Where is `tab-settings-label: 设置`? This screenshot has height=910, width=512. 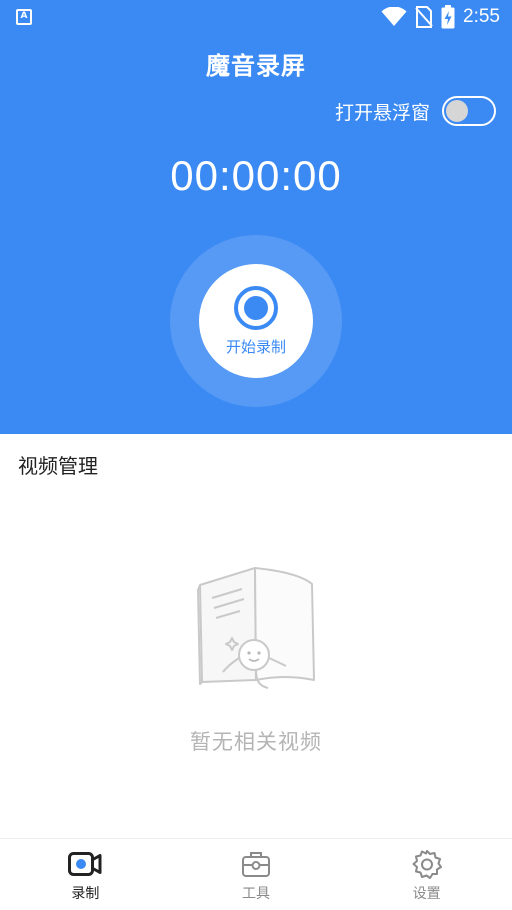
tab-settings-label: 设置 is located at coordinates (426, 894).